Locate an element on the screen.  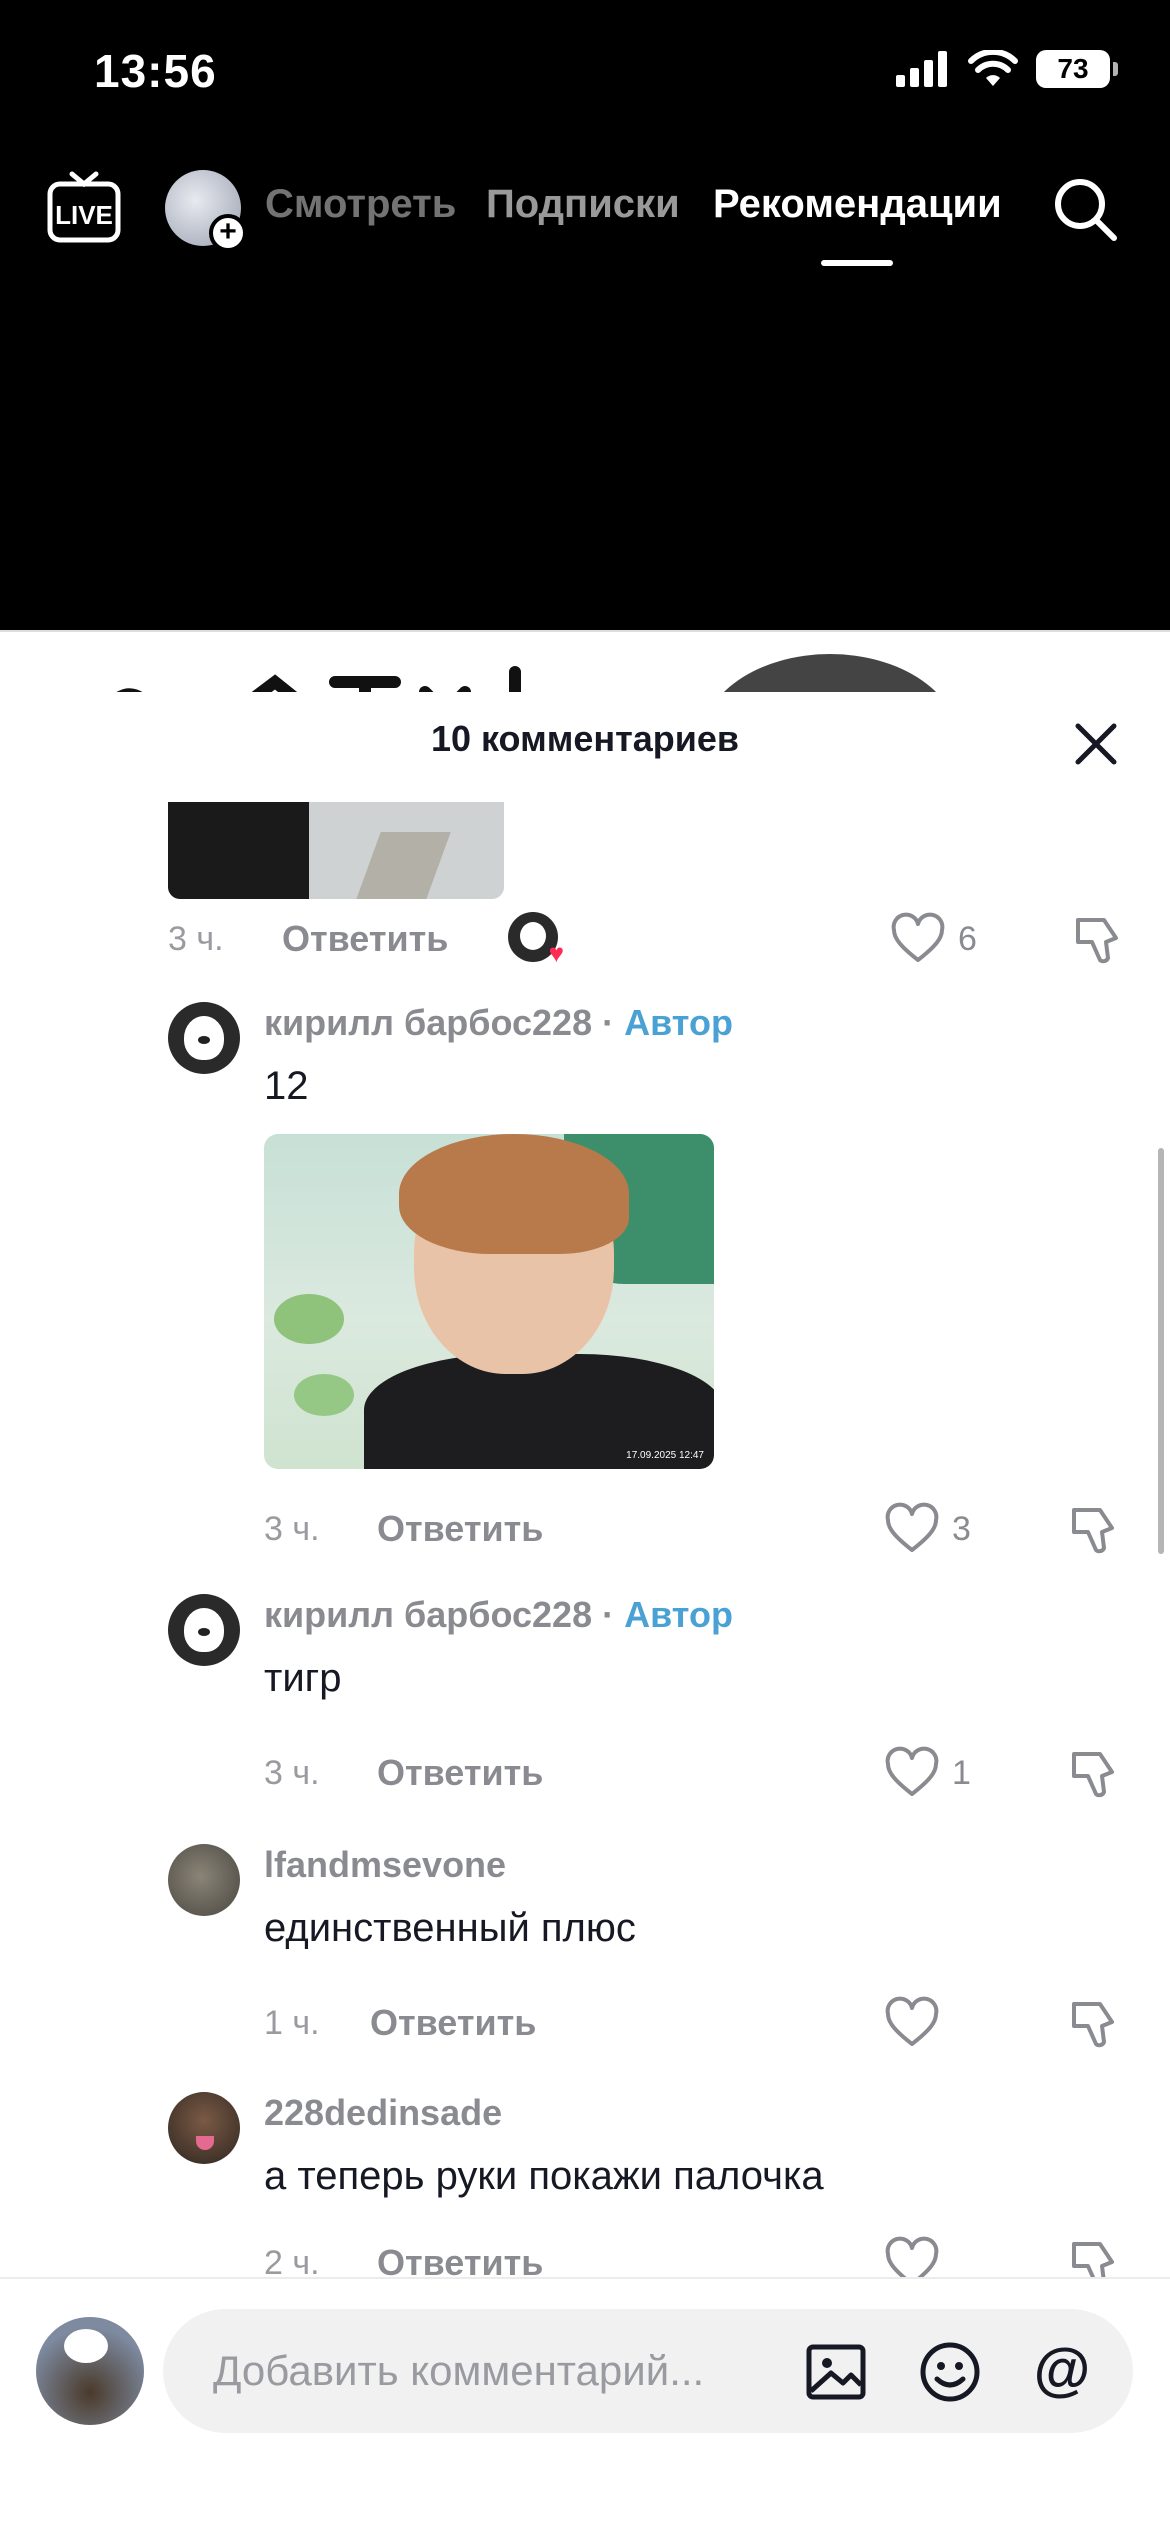
close-icon is located at coordinates (1096, 744).